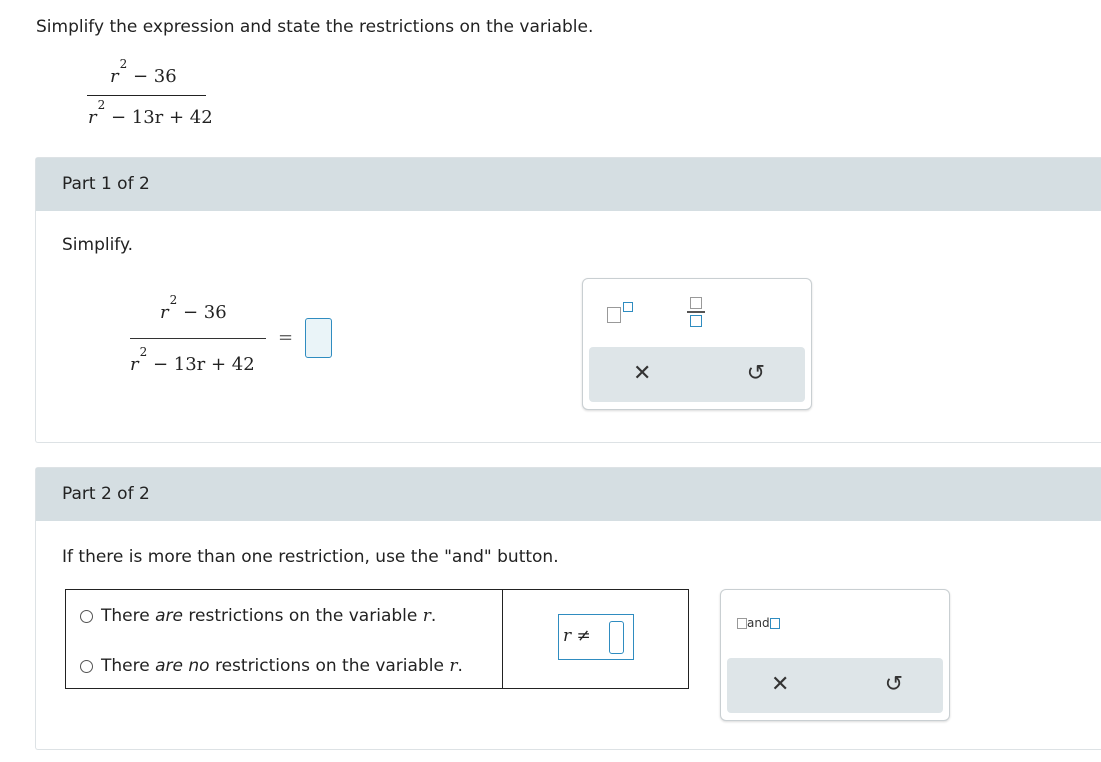 The image size is (1101, 762). I want to click on denominator-exponent: 2, so click(101, 105).